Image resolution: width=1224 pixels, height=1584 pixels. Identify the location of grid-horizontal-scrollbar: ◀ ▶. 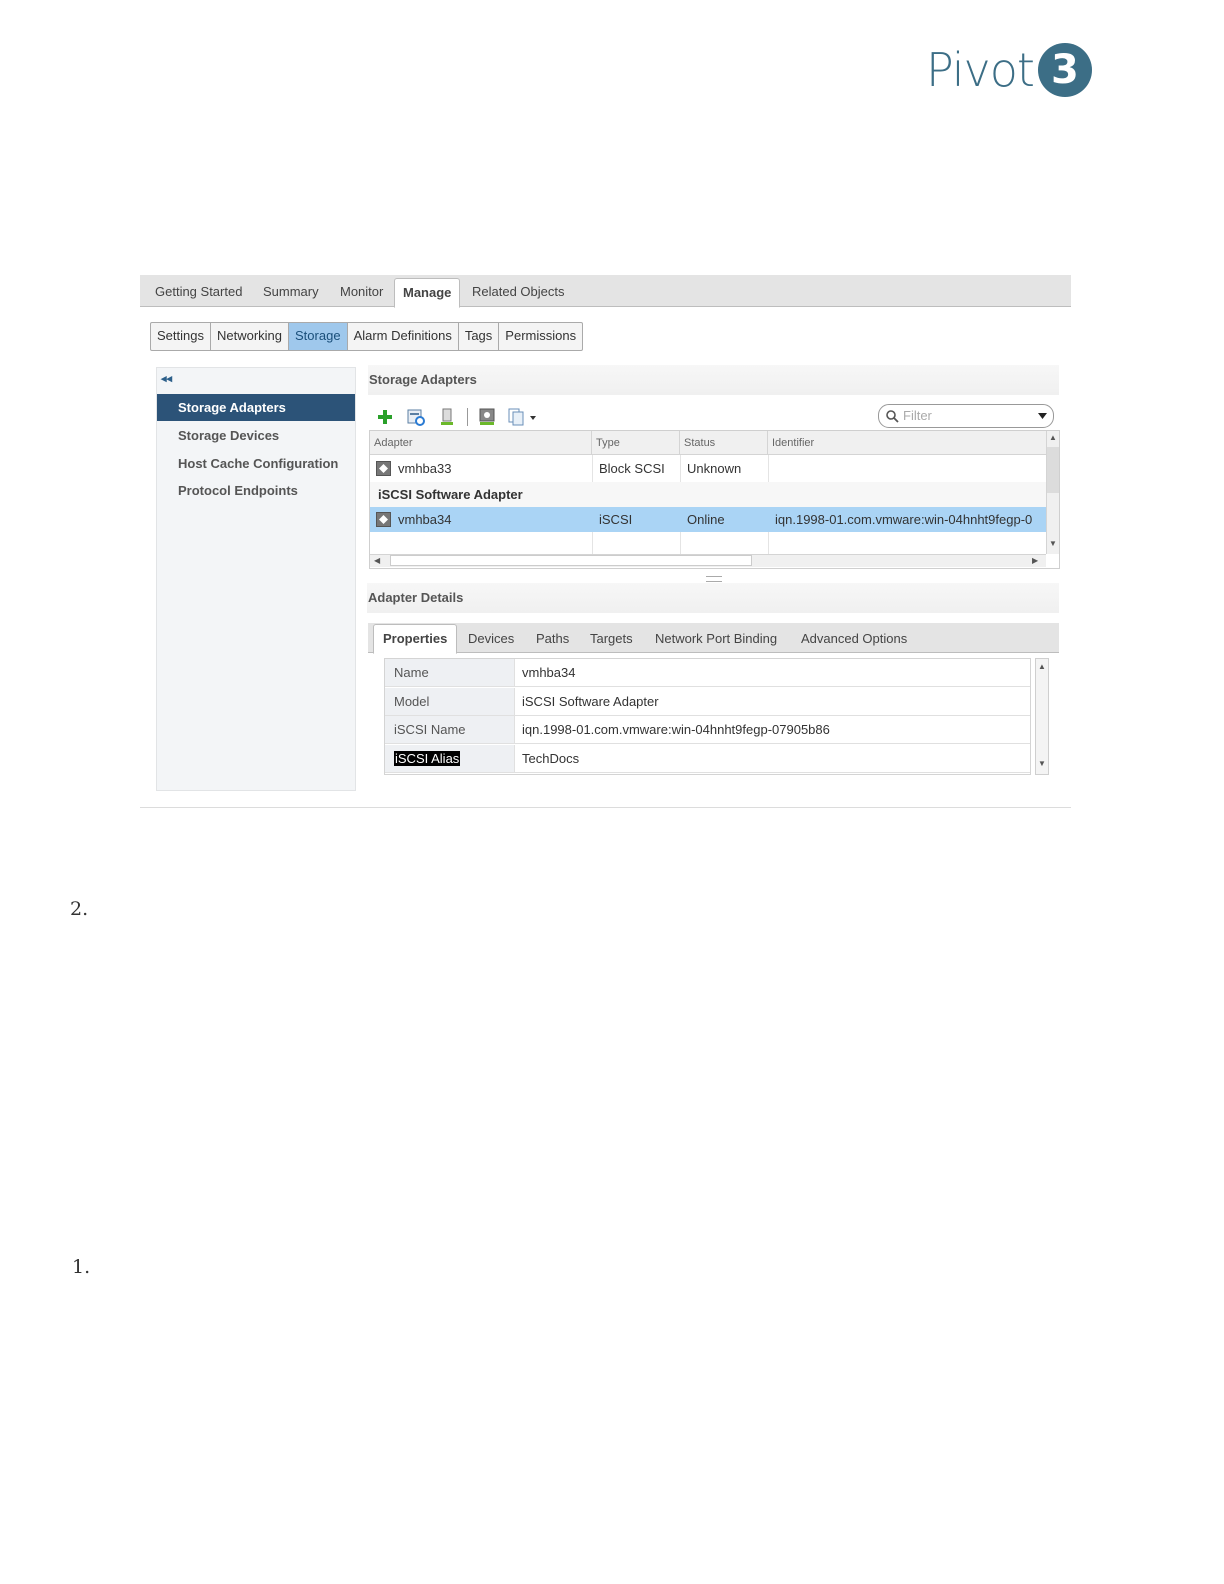
(708, 560).